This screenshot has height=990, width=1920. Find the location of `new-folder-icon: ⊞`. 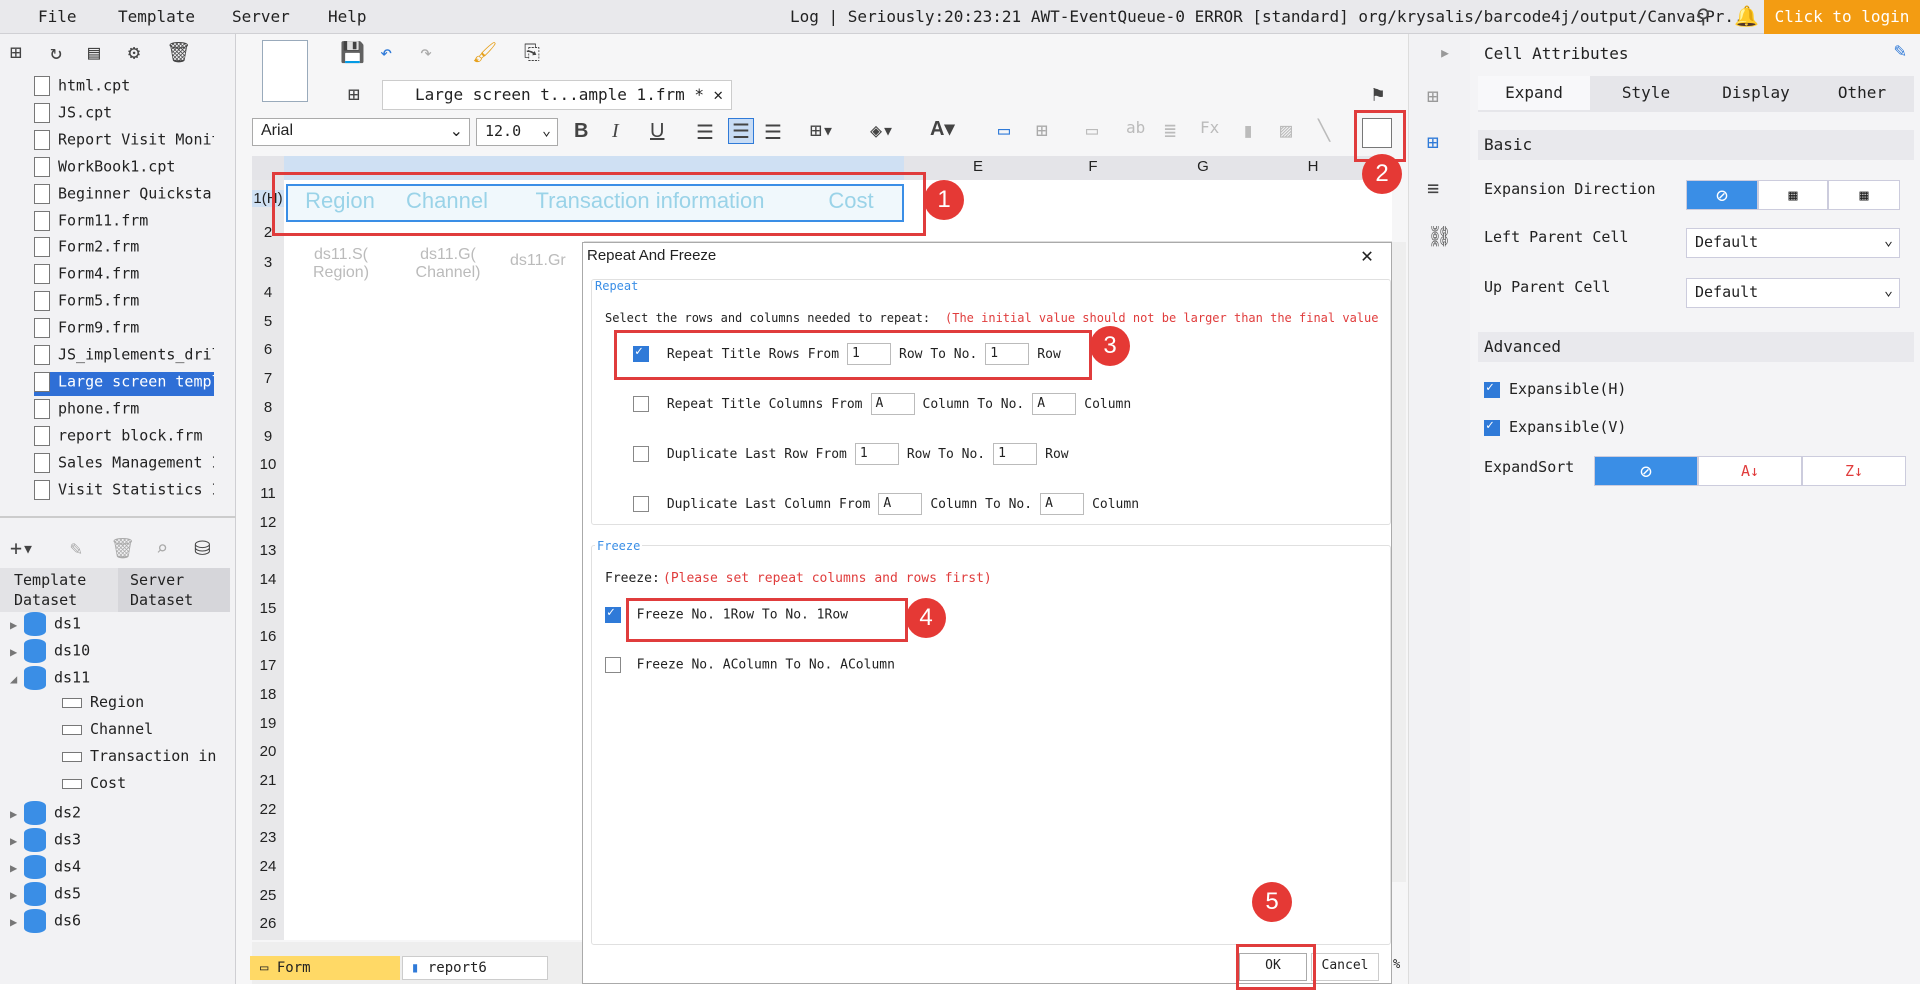

new-folder-icon: ⊞ is located at coordinates (16, 52).